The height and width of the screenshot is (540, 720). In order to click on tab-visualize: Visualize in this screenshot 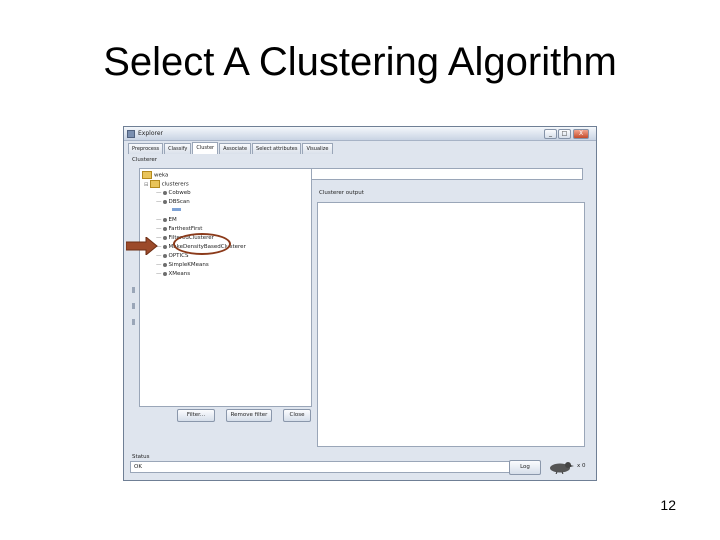, I will do `click(317, 148)`.